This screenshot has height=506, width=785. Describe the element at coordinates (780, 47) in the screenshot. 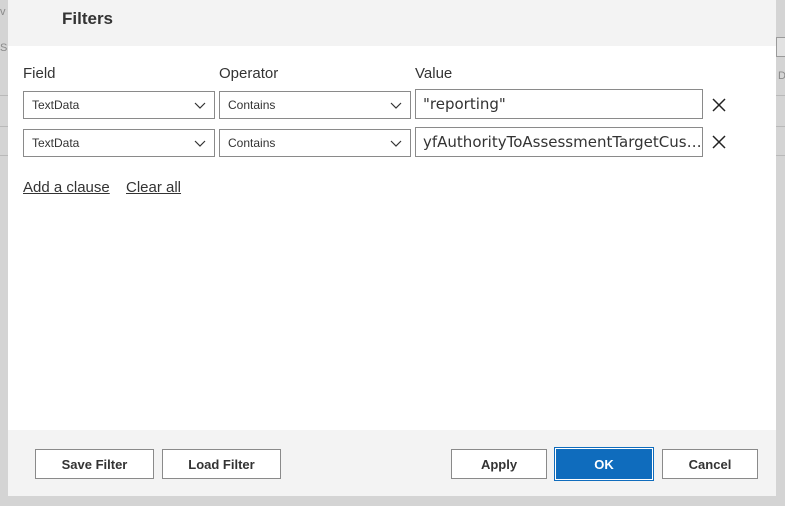

I see `background-control` at that location.